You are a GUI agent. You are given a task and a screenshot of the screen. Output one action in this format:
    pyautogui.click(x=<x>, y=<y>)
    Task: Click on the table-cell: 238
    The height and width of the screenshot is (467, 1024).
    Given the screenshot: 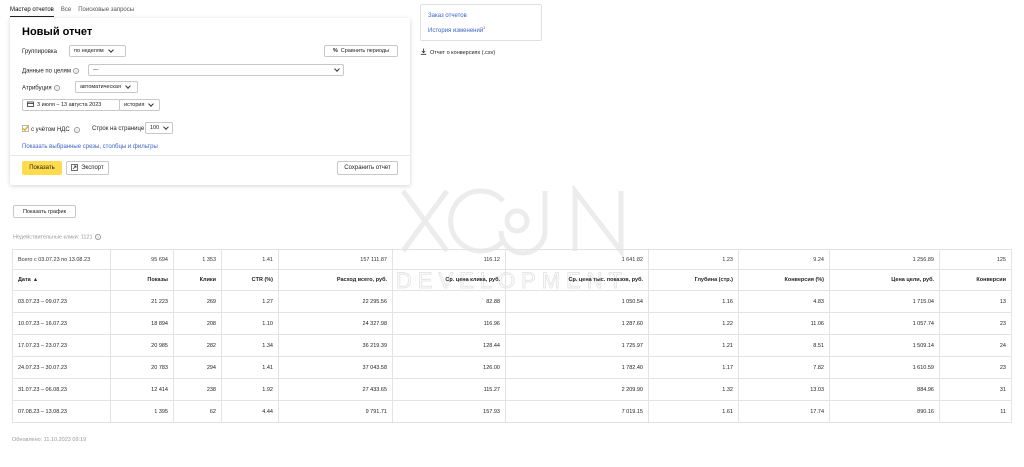 What is the action you would take?
    pyautogui.click(x=197, y=389)
    